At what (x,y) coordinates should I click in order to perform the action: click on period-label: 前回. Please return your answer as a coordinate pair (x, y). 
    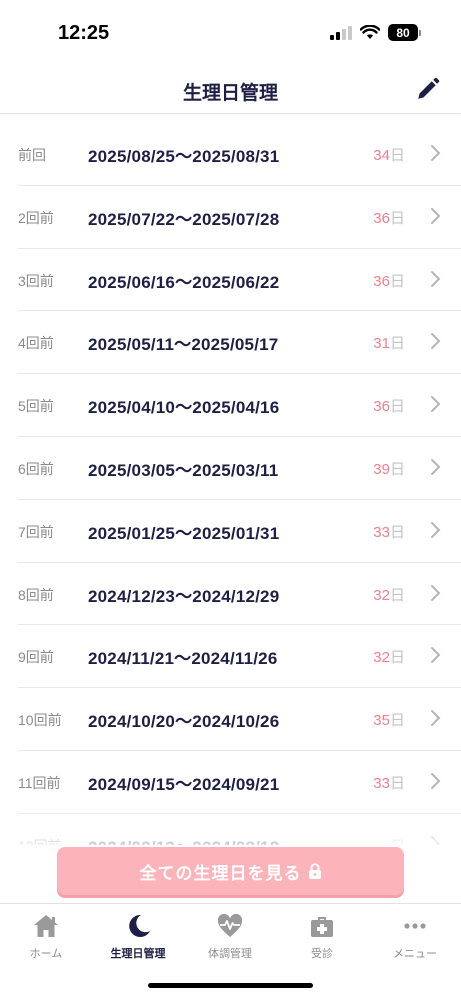
    Looking at the image, I should click on (32, 155).